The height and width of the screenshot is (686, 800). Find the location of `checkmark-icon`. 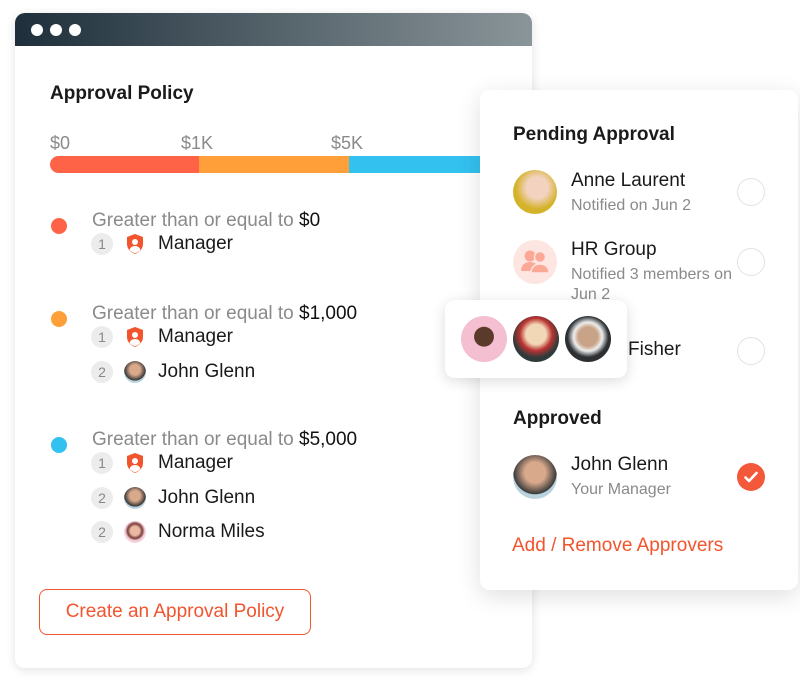

checkmark-icon is located at coordinates (751, 477).